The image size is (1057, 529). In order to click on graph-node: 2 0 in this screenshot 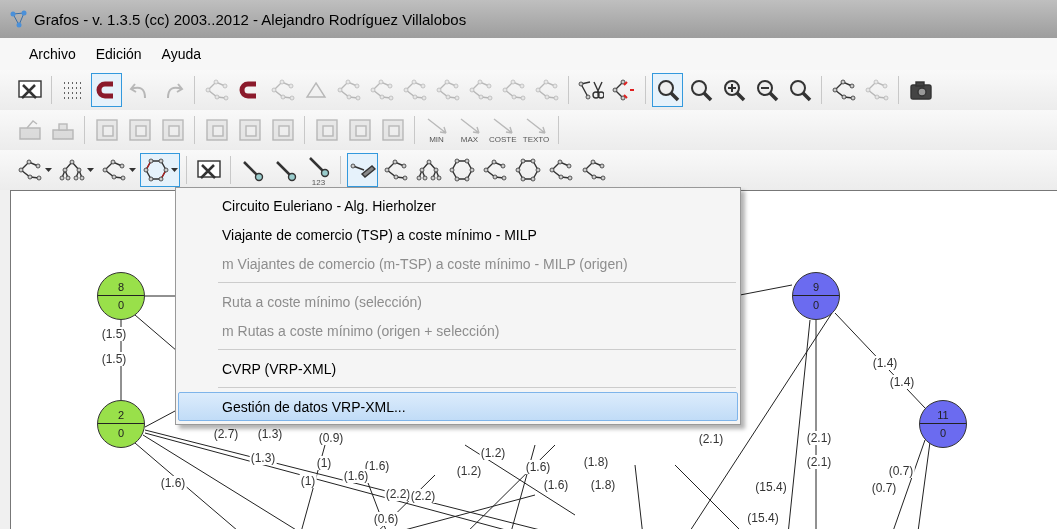, I will do `click(121, 424)`.